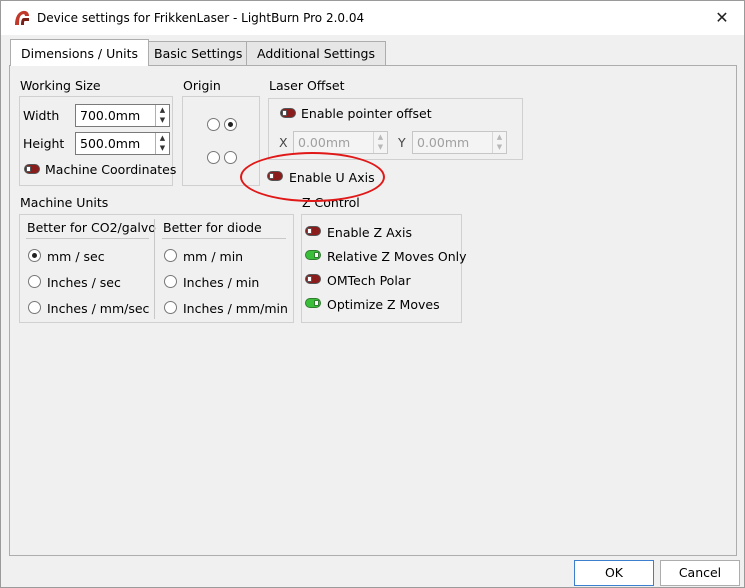  Describe the element at coordinates (722, 18) in the screenshot. I see `close-icon: ✕` at that location.